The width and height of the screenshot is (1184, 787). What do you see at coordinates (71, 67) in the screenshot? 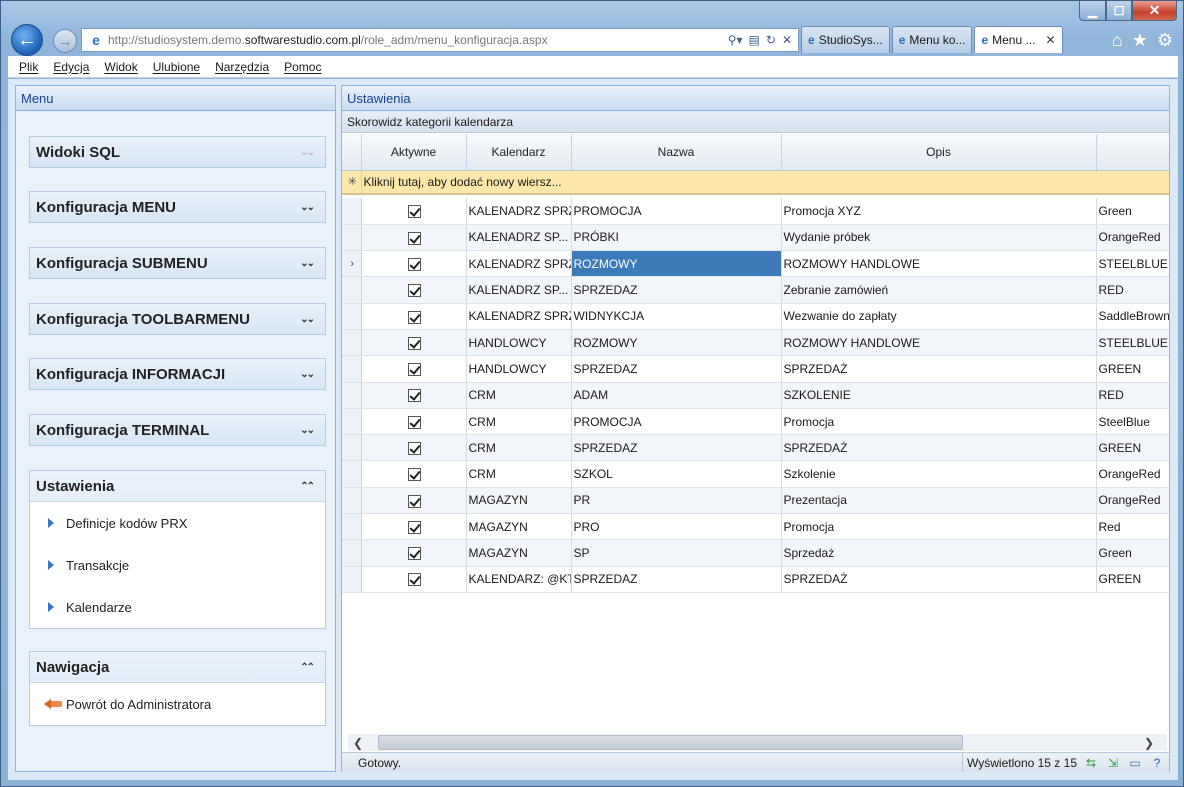
I see `menu-edycja: Edycja` at bounding box center [71, 67].